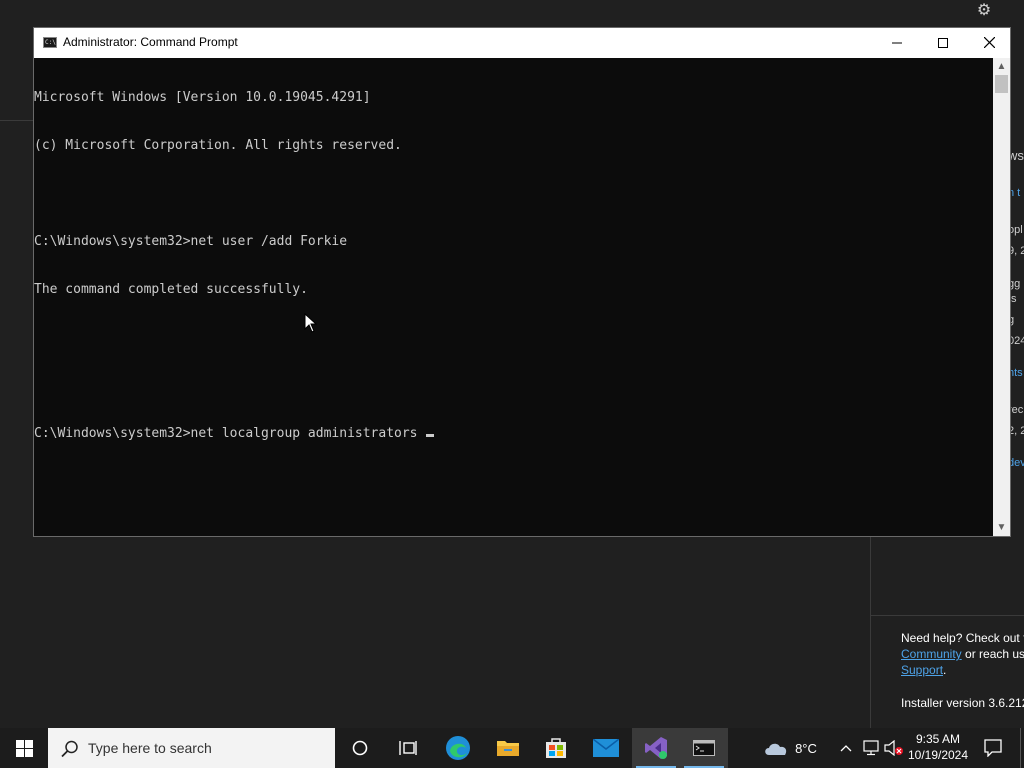  I want to click on visual-studio-icon, so click(656, 748).